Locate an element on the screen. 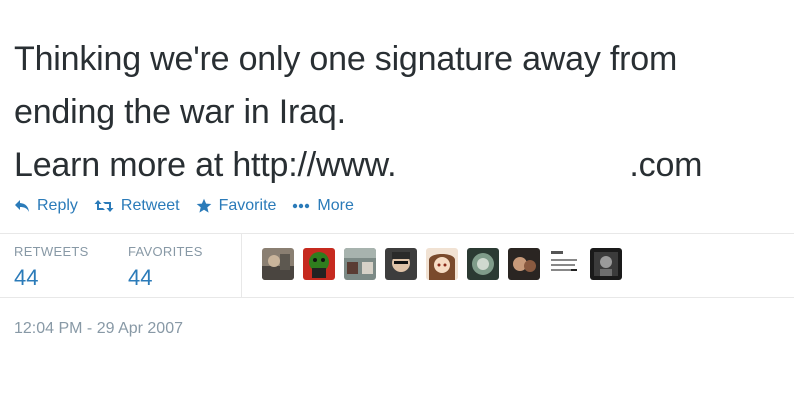 The height and width of the screenshot is (400, 800). favorites-stat-count: 44 is located at coordinates (140, 277).